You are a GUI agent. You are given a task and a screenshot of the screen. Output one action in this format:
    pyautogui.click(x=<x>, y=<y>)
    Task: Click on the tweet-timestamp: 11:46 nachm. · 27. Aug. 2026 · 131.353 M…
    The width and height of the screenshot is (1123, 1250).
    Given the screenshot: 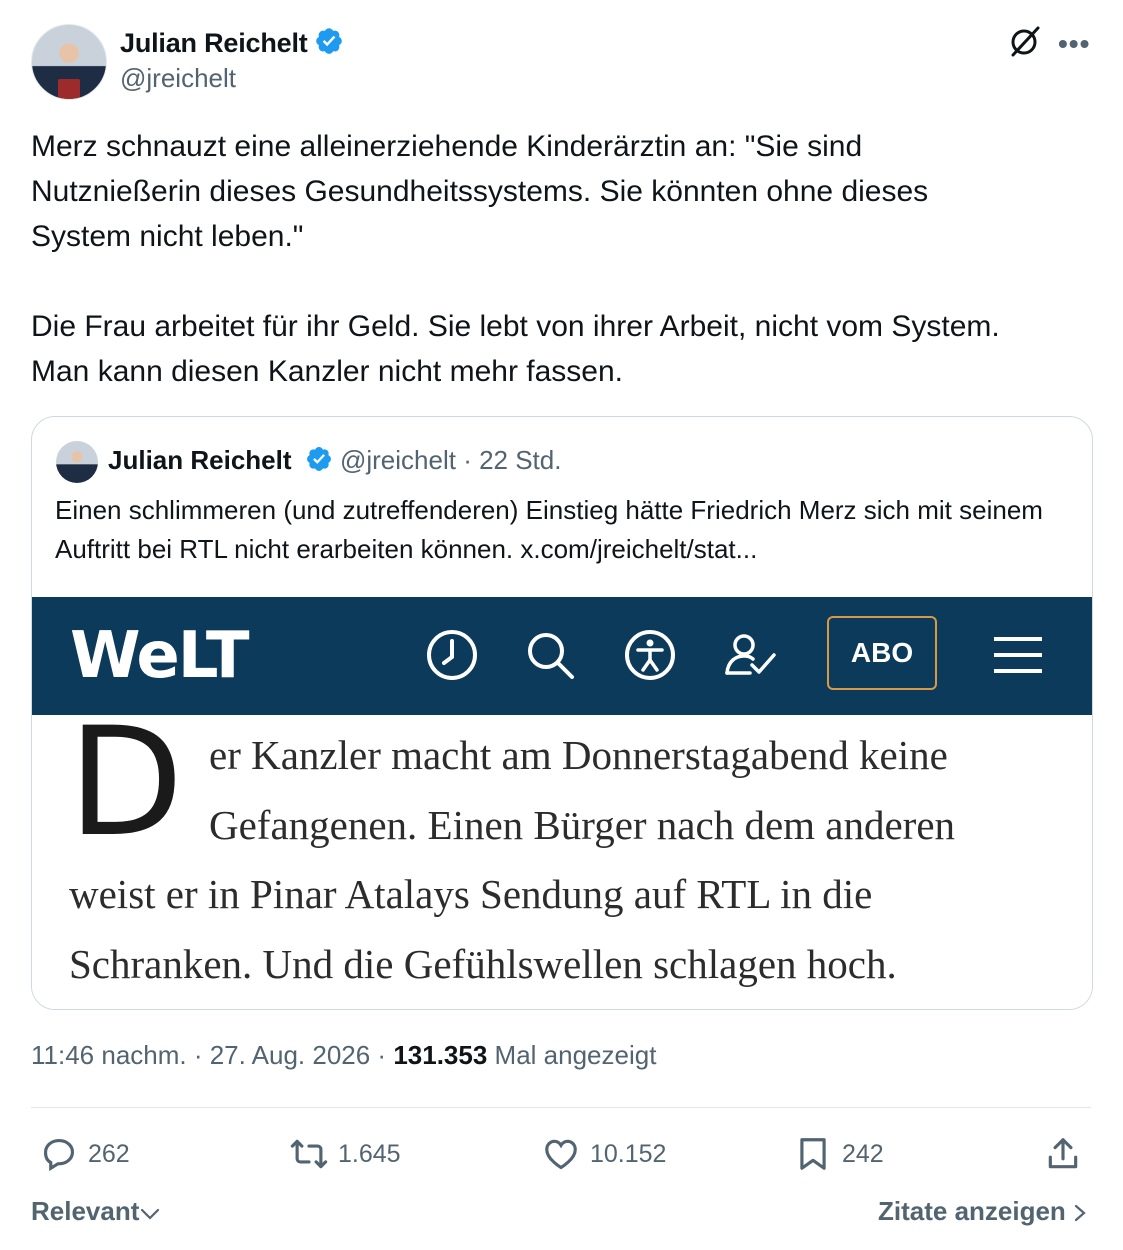 What is the action you would take?
    pyautogui.click(x=343, y=1055)
    